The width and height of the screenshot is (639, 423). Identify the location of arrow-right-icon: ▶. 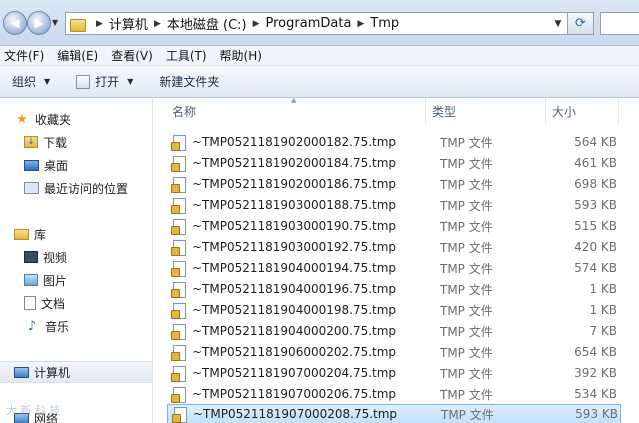
(39, 23).